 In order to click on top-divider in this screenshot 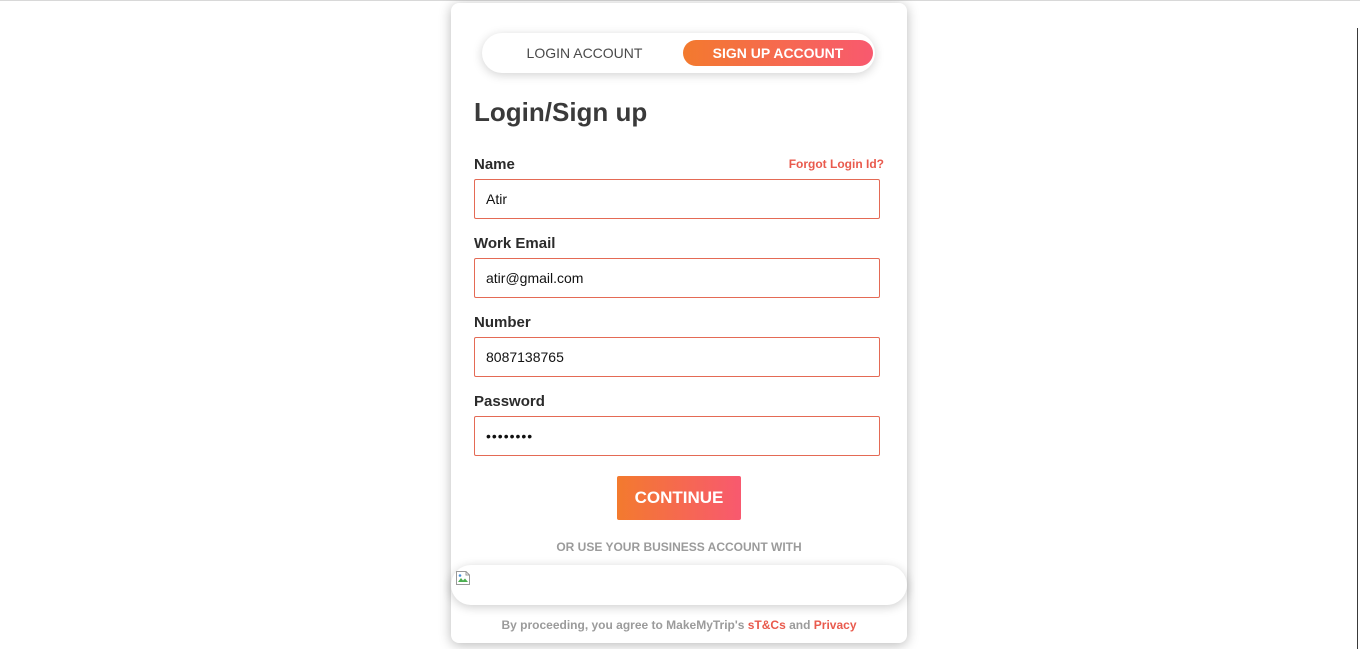, I will do `click(680, 0)`.